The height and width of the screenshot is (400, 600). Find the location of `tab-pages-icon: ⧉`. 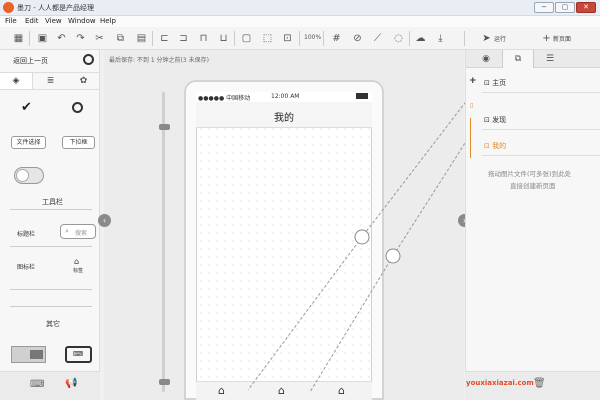

tab-pages-icon: ⧉ is located at coordinates (518, 59).